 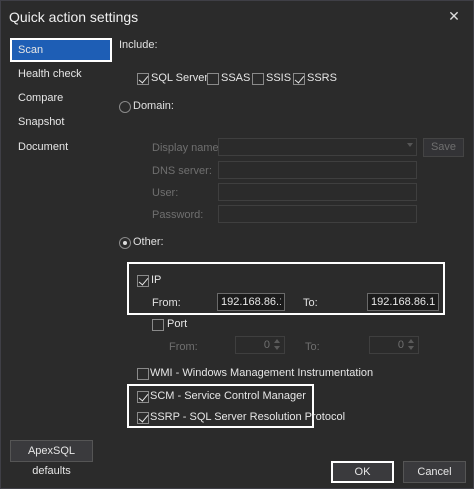 What do you see at coordinates (454, 16) in the screenshot?
I see `close-icon: ✕` at bounding box center [454, 16].